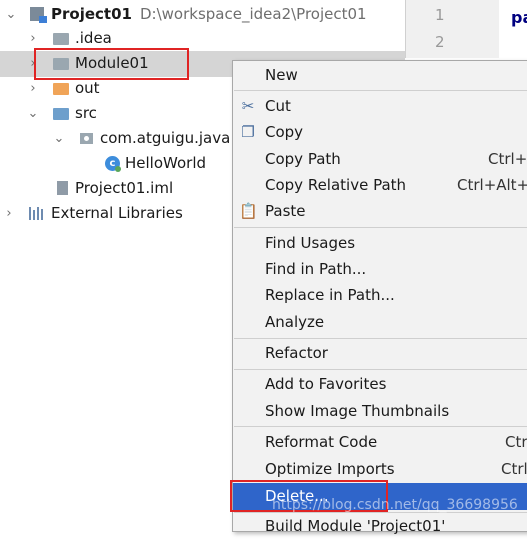 This screenshot has width=527, height=539. I want to click on menu-label: Find Usages, so click(310, 243).